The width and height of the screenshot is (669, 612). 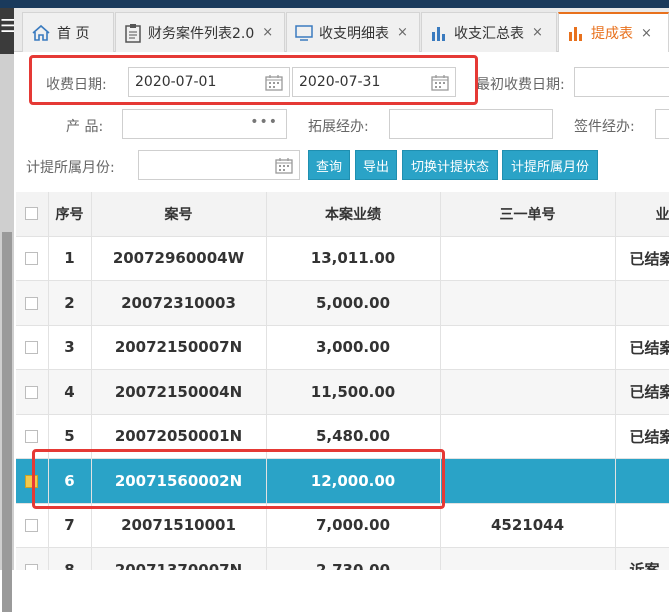 I want to click on table-row: 1 20072960004W 13,011.00 已结案, so click(x=342, y=258).